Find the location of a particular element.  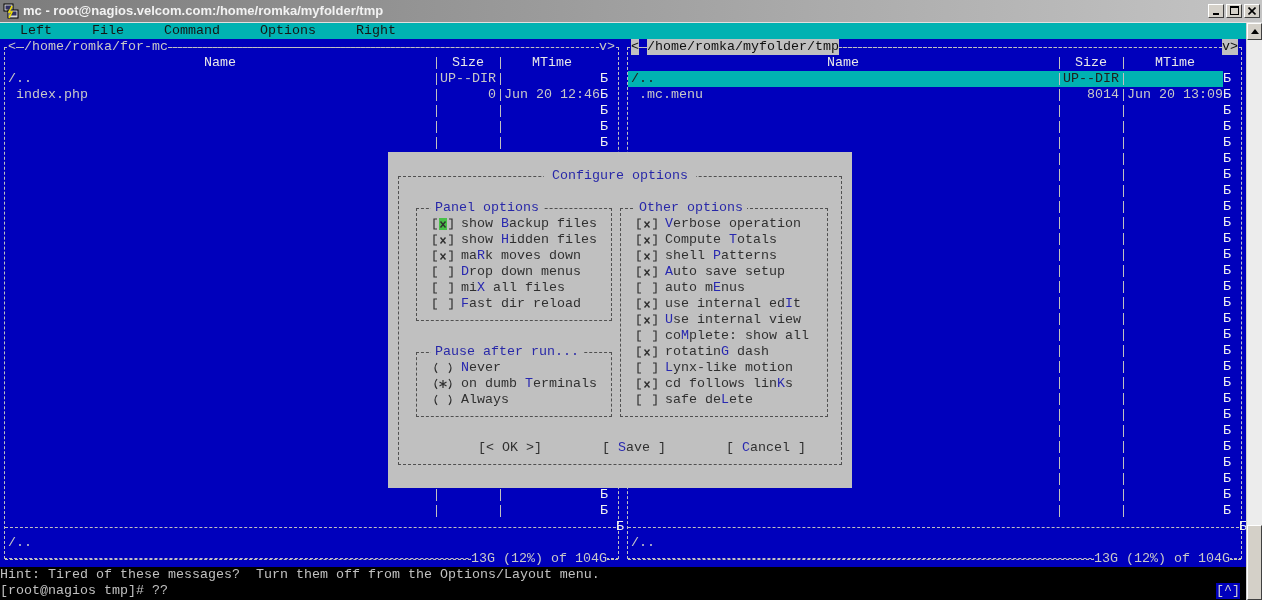

group-title: Panel options is located at coordinates (487, 208).